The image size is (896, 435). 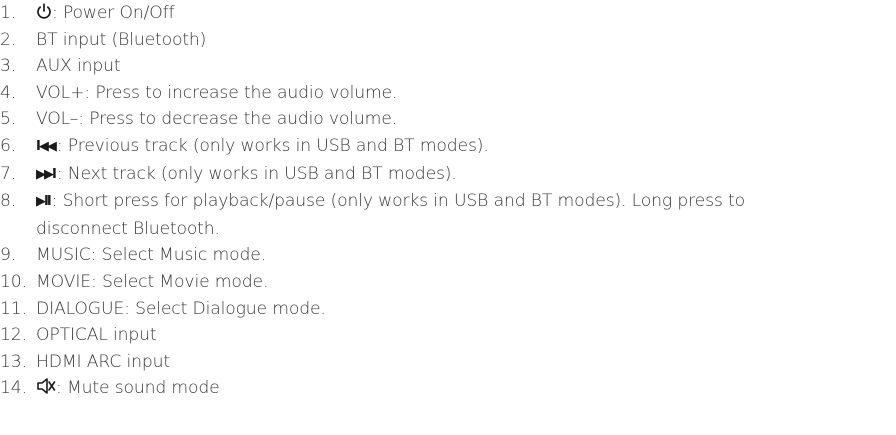 What do you see at coordinates (121, 39) in the screenshot?
I see `item-text: BT input (Bluetooth)` at bounding box center [121, 39].